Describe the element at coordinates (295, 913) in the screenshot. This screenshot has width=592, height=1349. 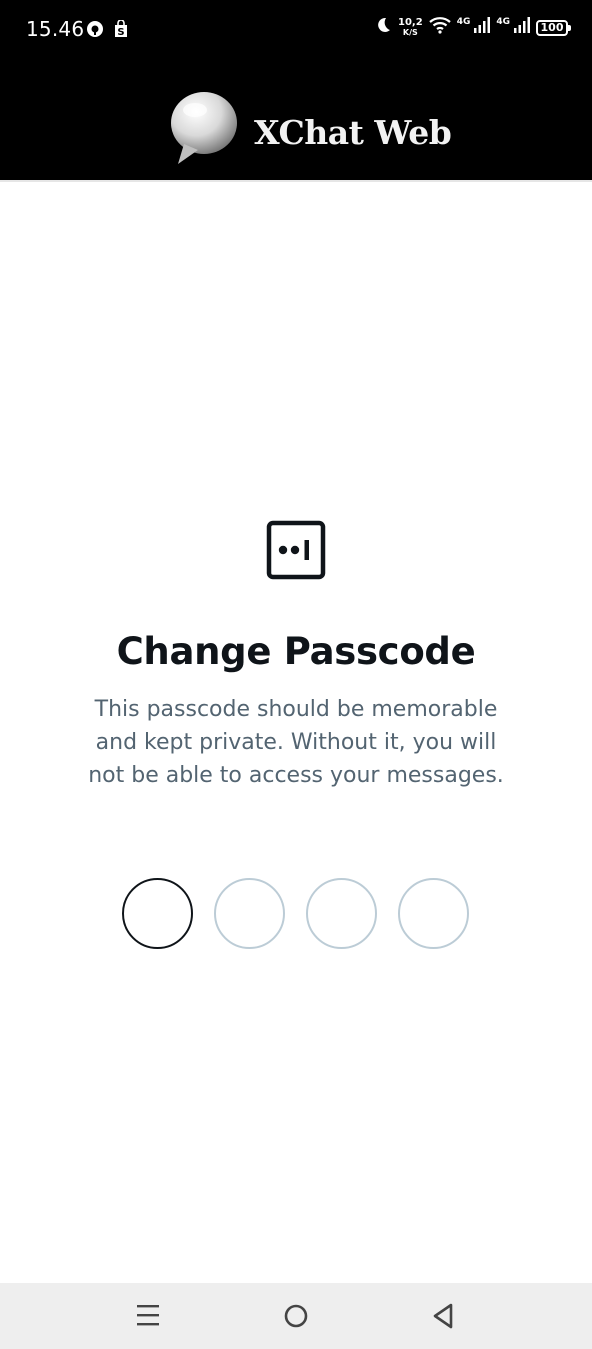
I see `passcode-input` at that location.